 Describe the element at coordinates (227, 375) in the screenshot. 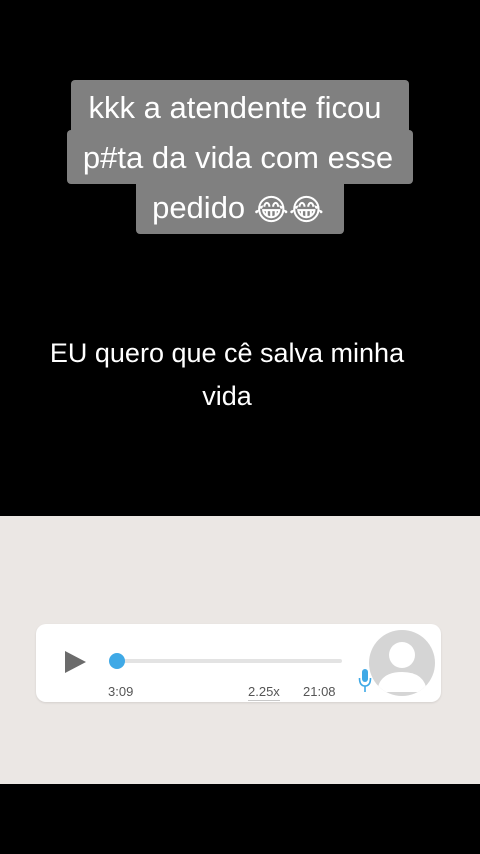

I see `video-subtitle: EU quero que cê salva minha vida` at that location.